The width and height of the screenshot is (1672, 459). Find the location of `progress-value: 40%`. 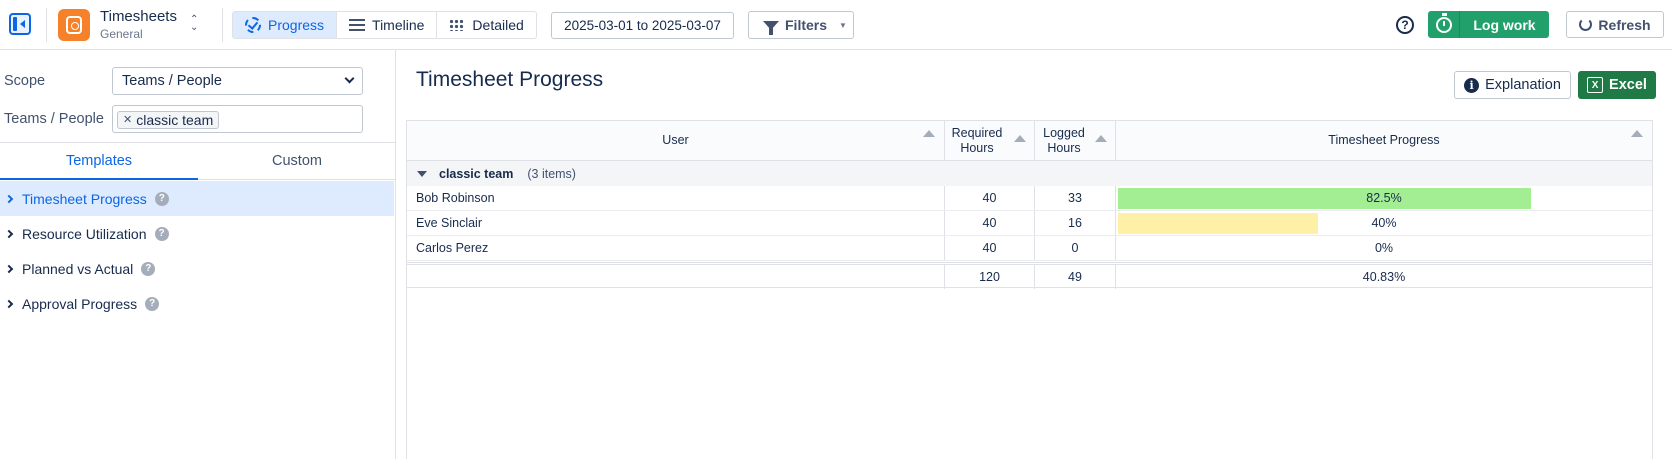

progress-value: 40% is located at coordinates (1384, 223).